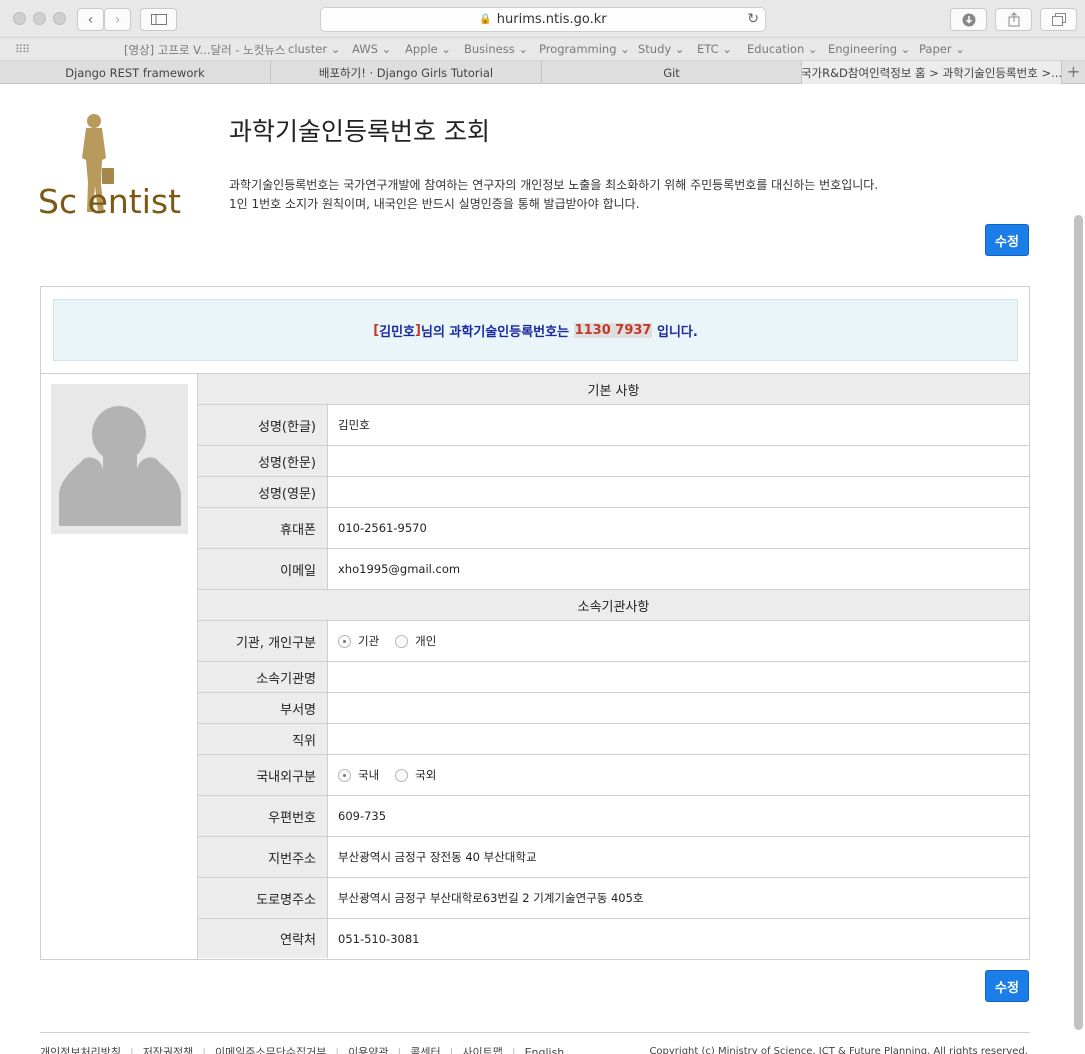 The width and height of the screenshot is (1085, 1054). What do you see at coordinates (661, 49) in the screenshot?
I see `bookmark-folder-study: Study ⌄` at bounding box center [661, 49].